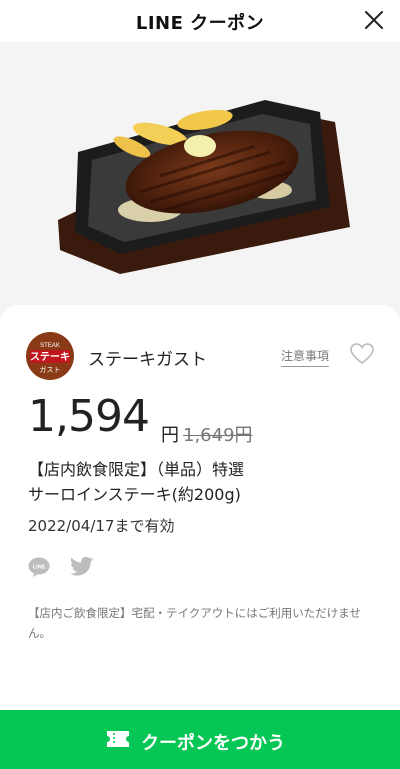 The image size is (400, 769). I want to click on header-bar: LINE クーポン, so click(200, 21).